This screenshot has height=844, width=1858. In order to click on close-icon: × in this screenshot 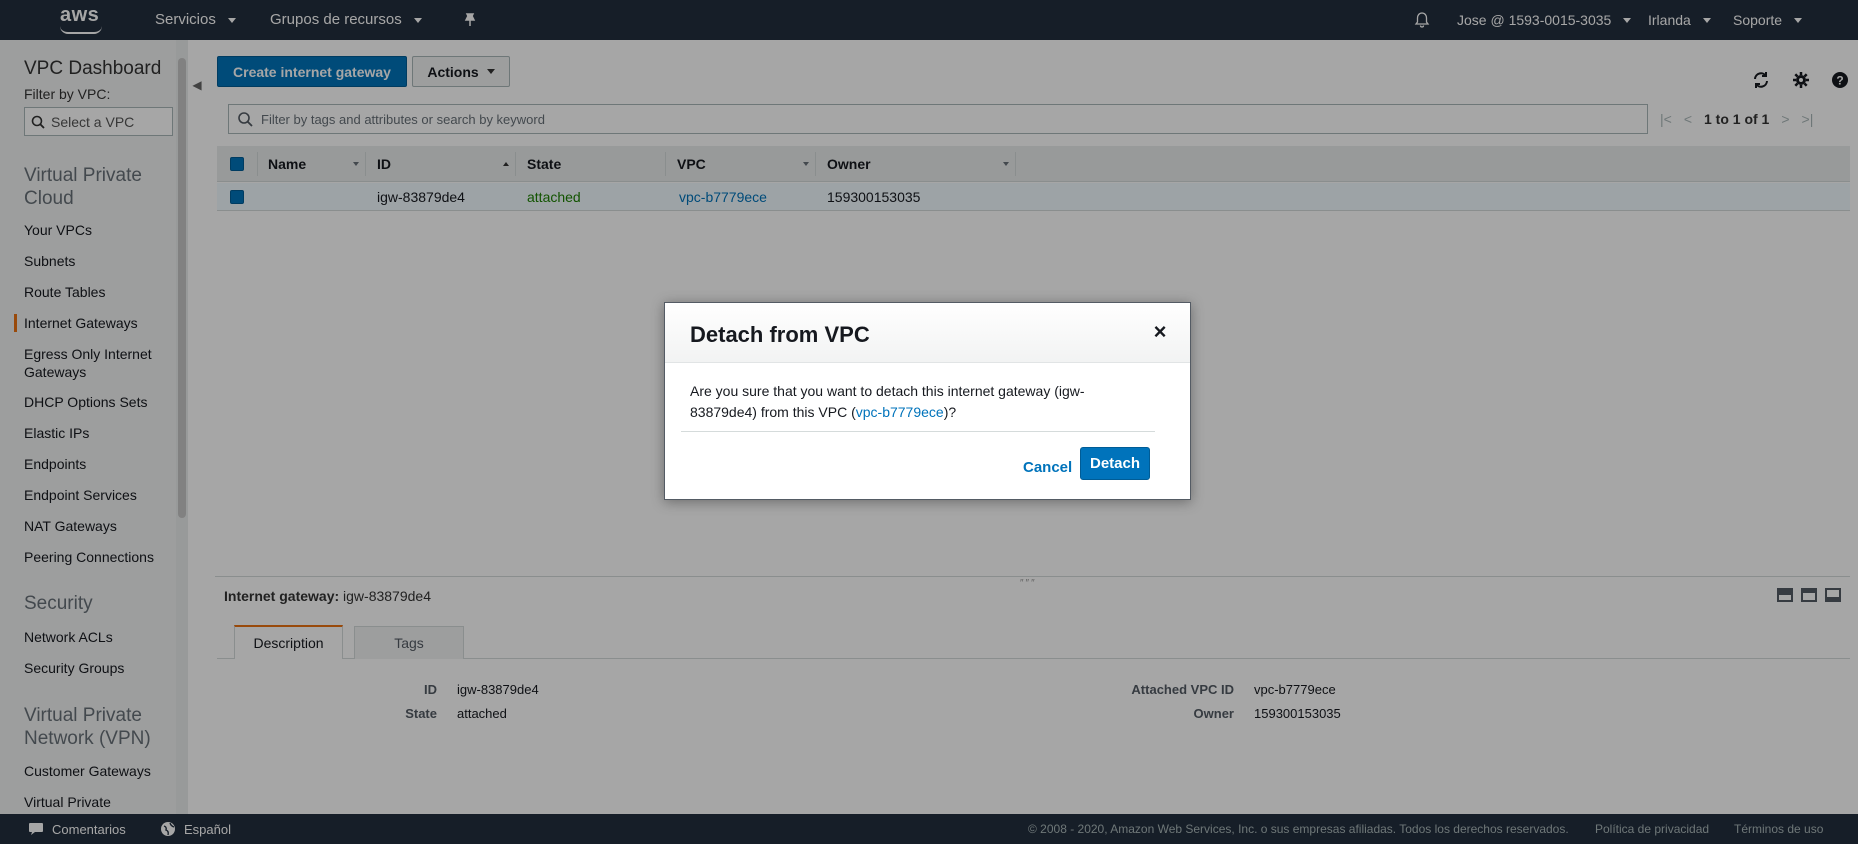, I will do `click(1160, 332)`.